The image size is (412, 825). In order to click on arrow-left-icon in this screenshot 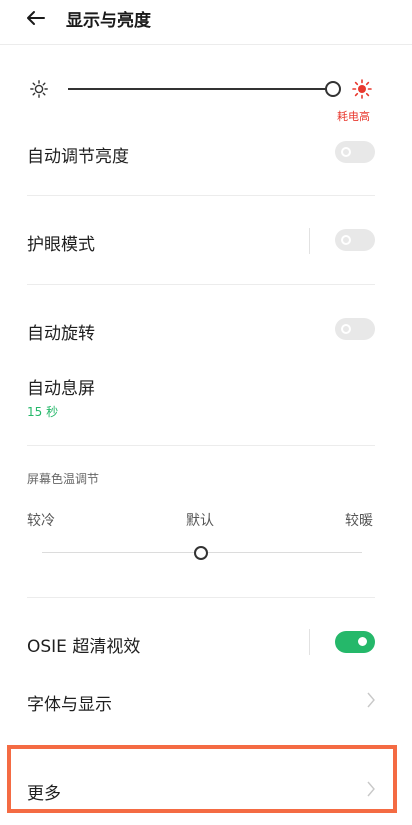, I will do `click(36, 18)`.